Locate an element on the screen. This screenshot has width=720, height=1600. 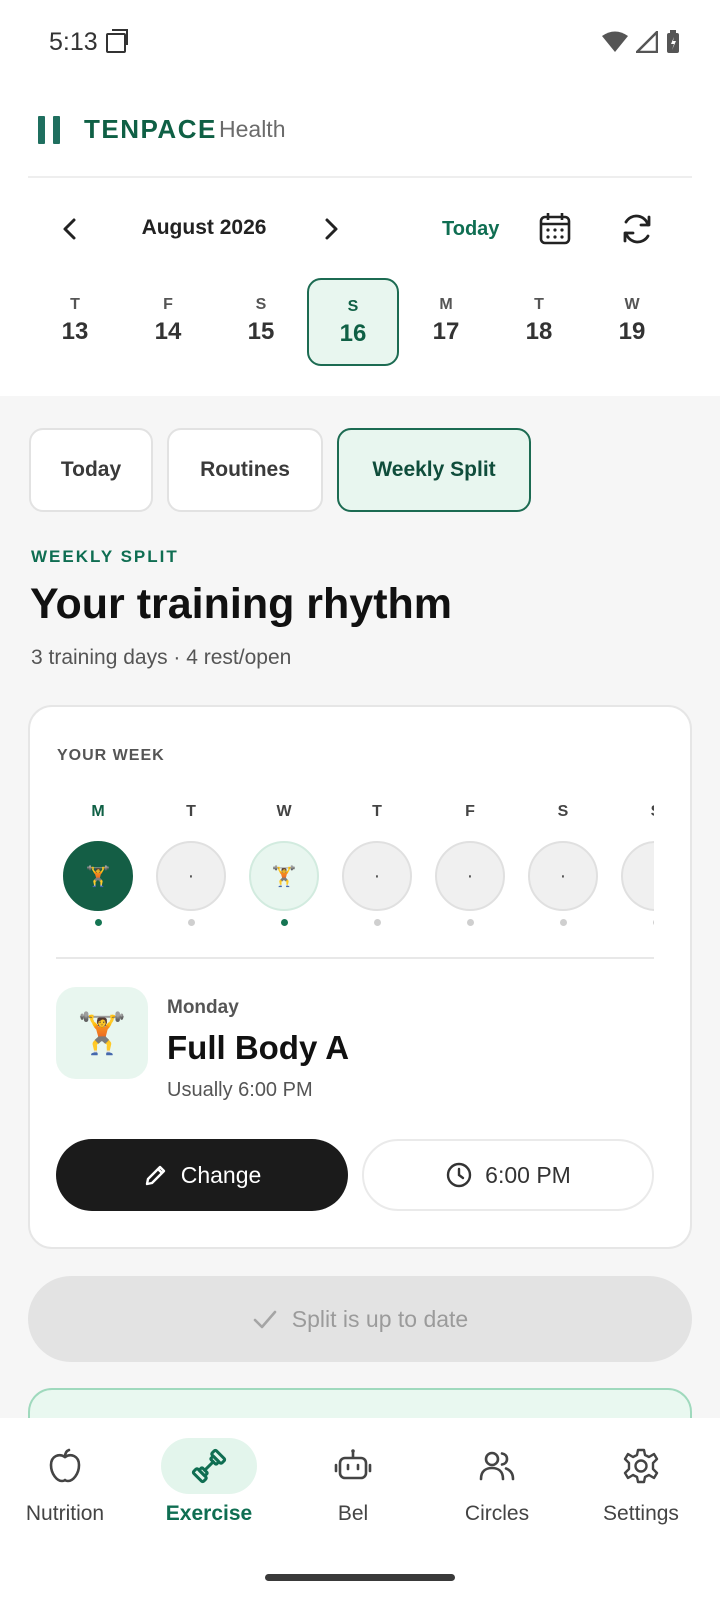
clock-icon is located at coordinates (459, 1175).